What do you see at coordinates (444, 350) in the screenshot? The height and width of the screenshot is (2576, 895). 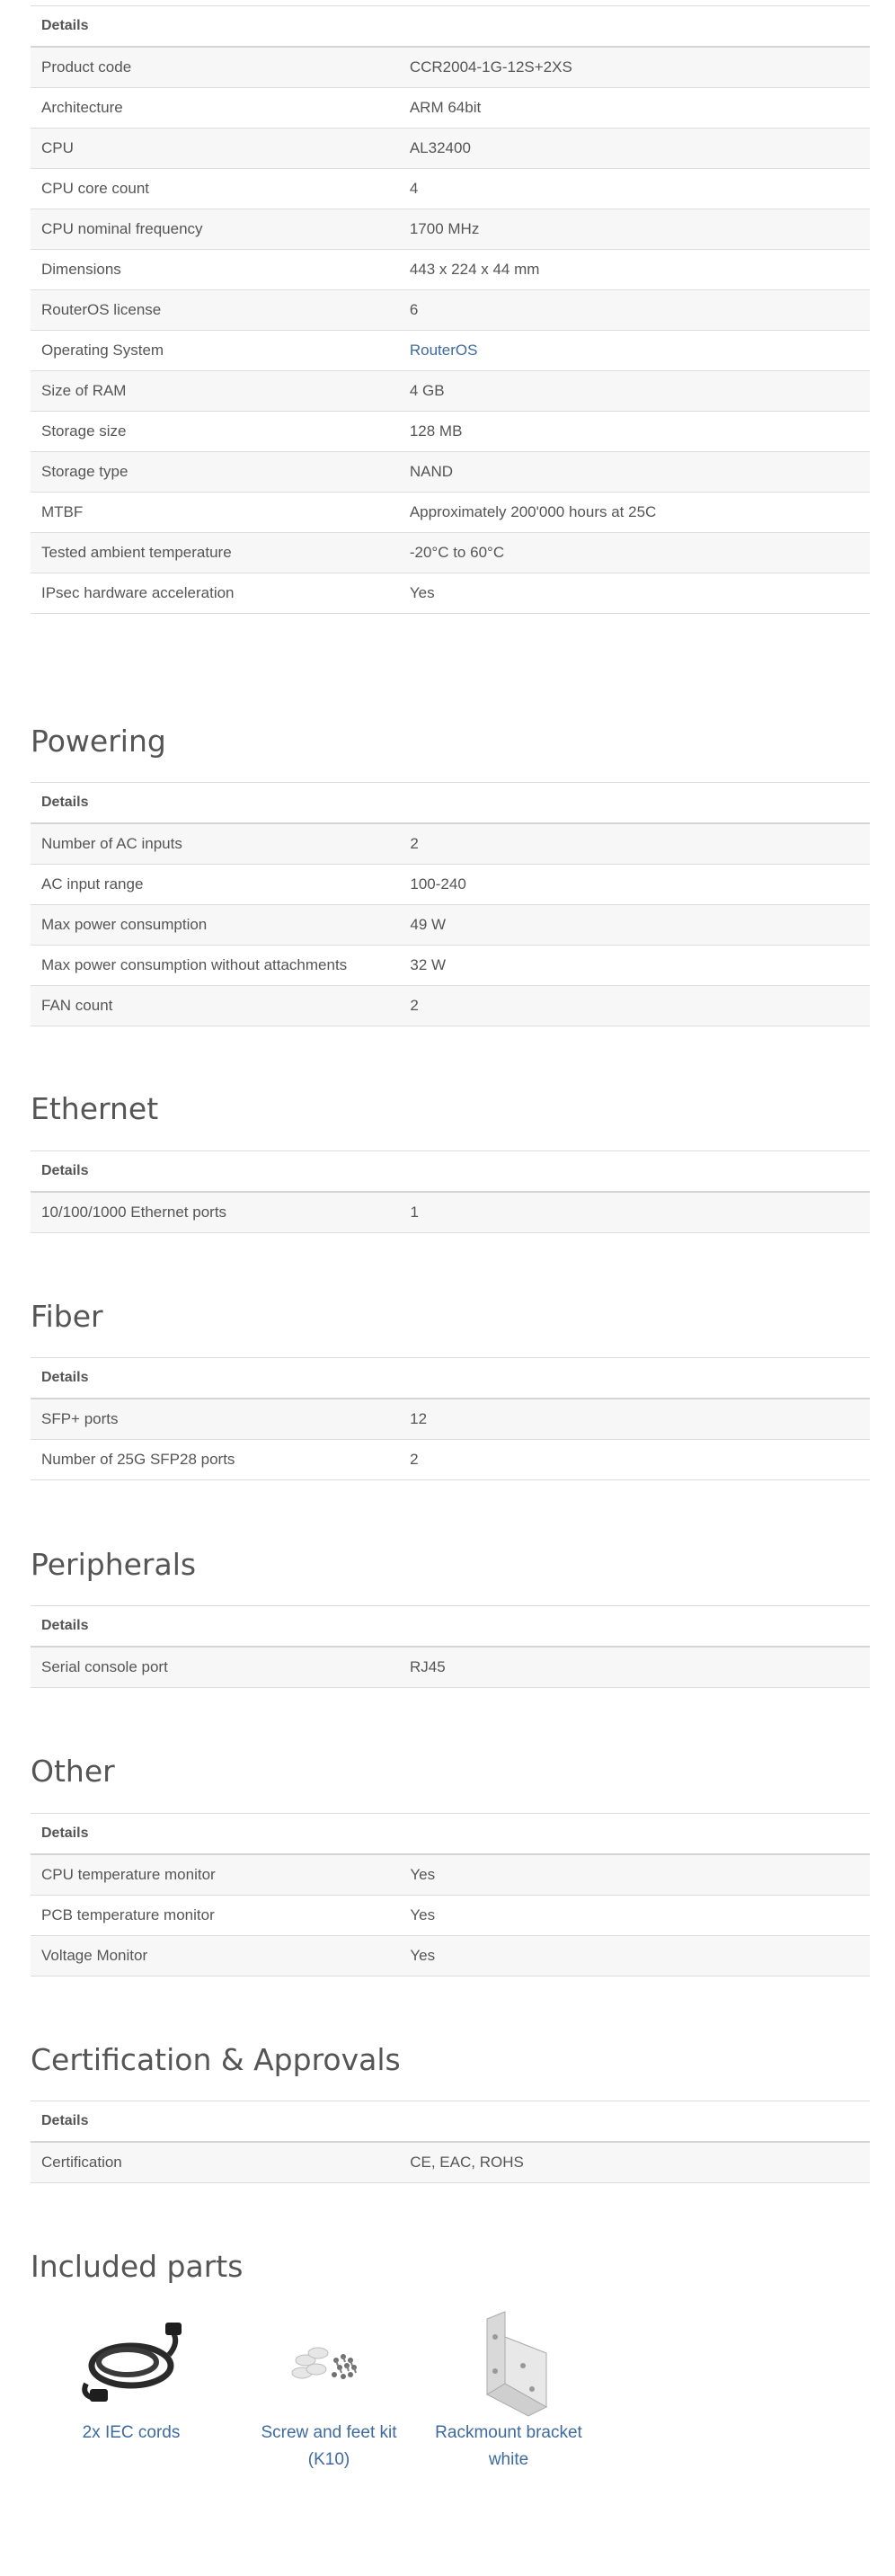 I see `routeros-link: RouterOS` at bounding box center [444, 350].